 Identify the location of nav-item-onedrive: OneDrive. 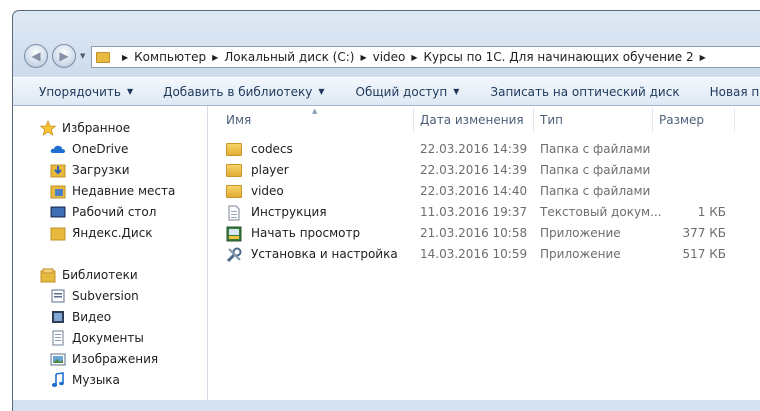
(89, 149).